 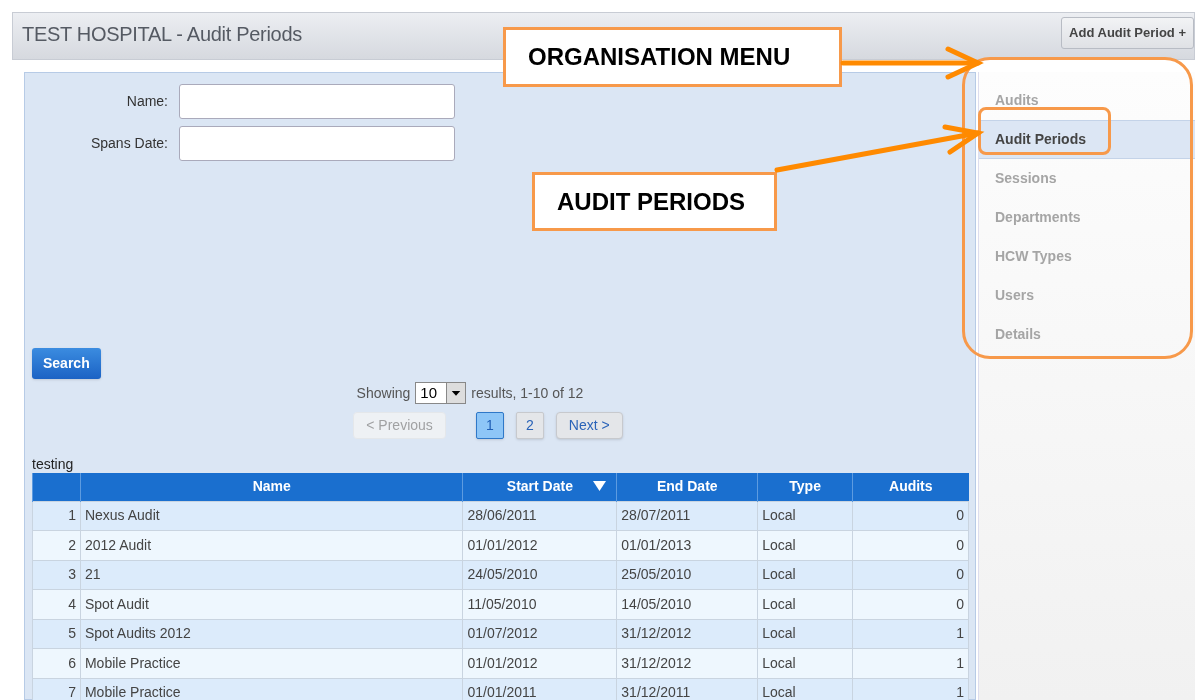 I want to click on table-cell: 24/05/2010, so click(x=539, y=575).